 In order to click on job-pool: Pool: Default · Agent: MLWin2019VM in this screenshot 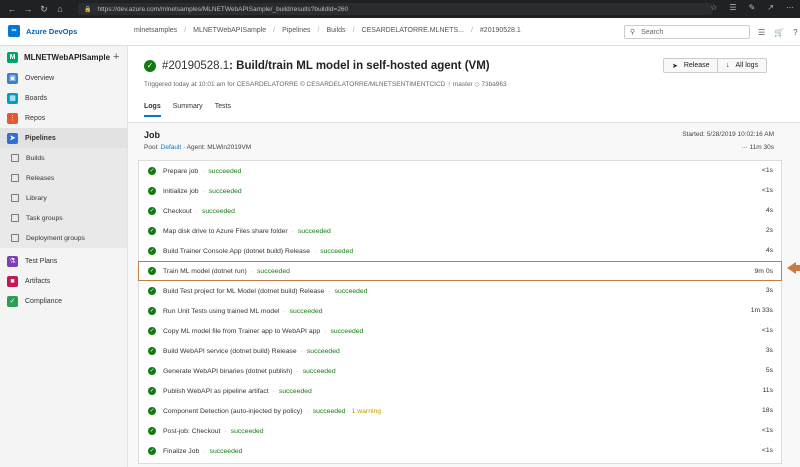, I will do `click(197, 147)`.